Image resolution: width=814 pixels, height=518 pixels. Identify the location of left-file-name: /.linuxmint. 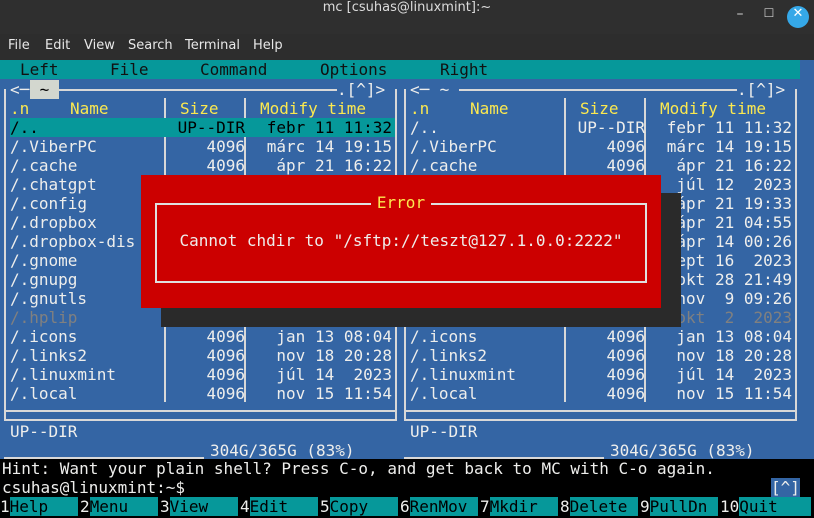
(63, 374).